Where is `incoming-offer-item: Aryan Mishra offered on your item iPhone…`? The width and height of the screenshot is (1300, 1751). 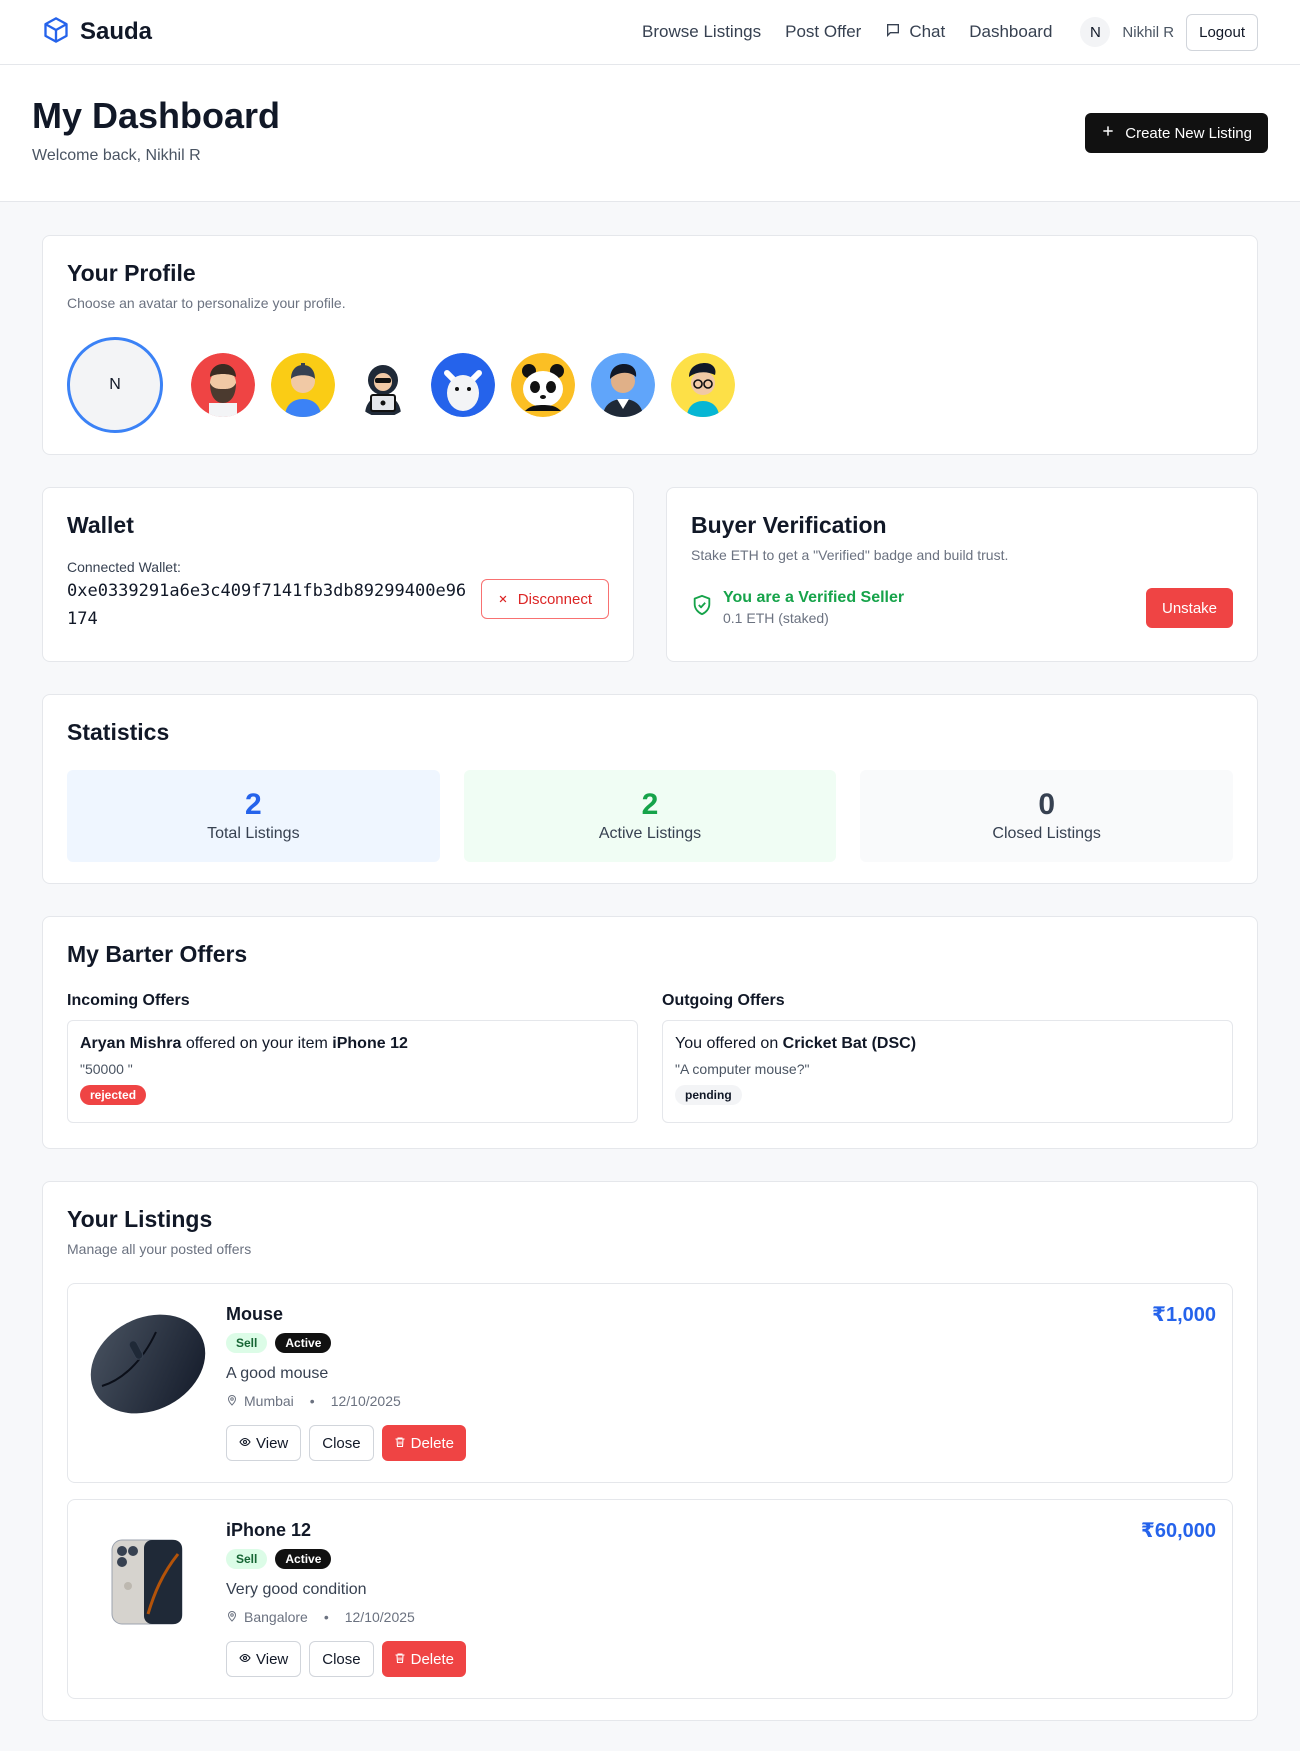
incoming-offer-item: Aryan Mishra offered on your item iPhone… is located at coordinates (352, 1071).